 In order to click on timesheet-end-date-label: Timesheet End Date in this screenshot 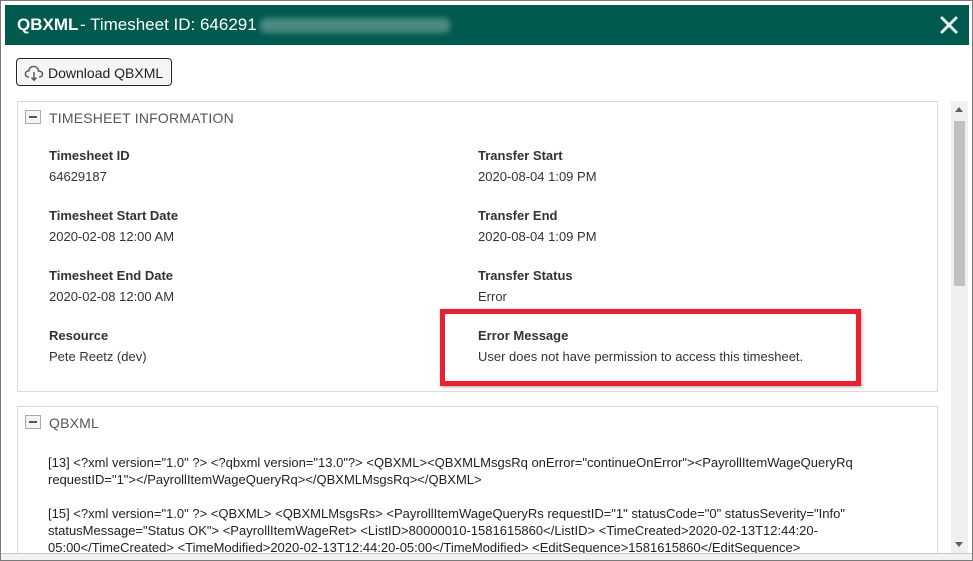, I will do `click(111, 275)`.